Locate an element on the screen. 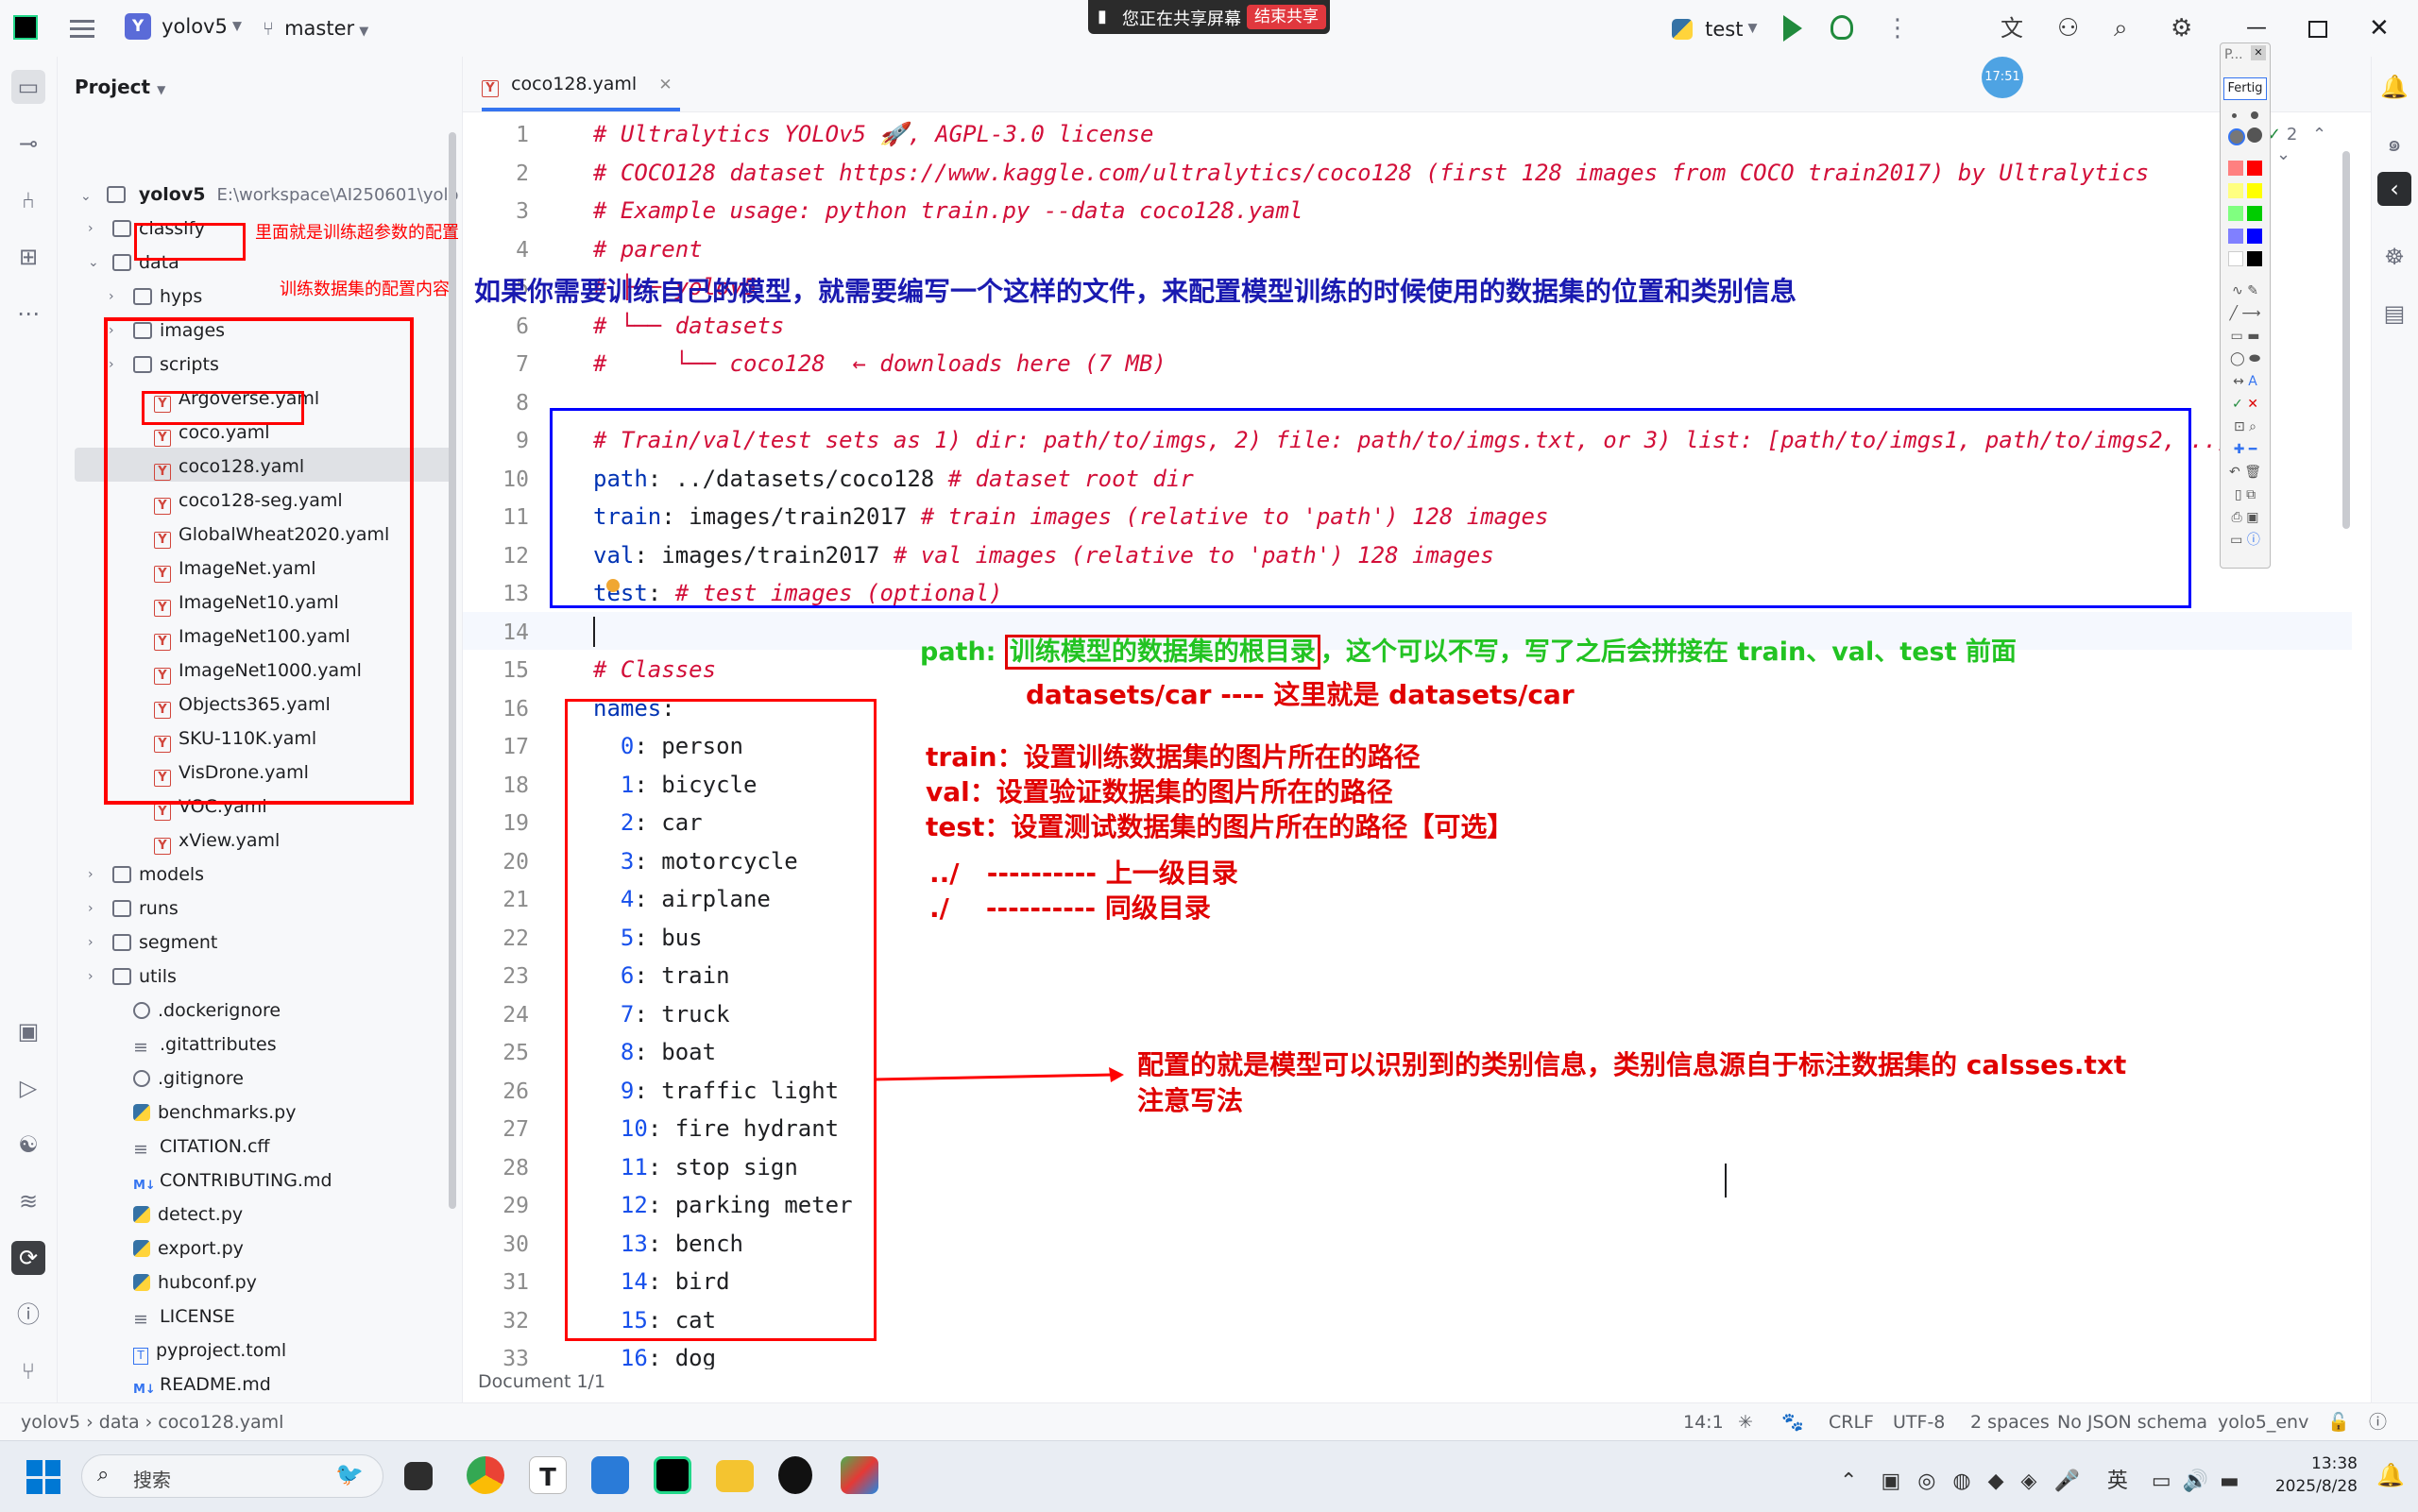 The width and height of the screenshot is (2418, 1512). caret-position: 14:1 is located at coordinates (1703, 1422).